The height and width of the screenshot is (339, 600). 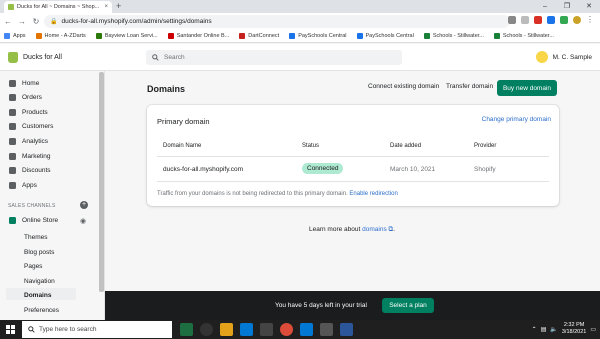 I want to click on change-primary-domain-link: Change primary domain, so click(x=516, y=119).